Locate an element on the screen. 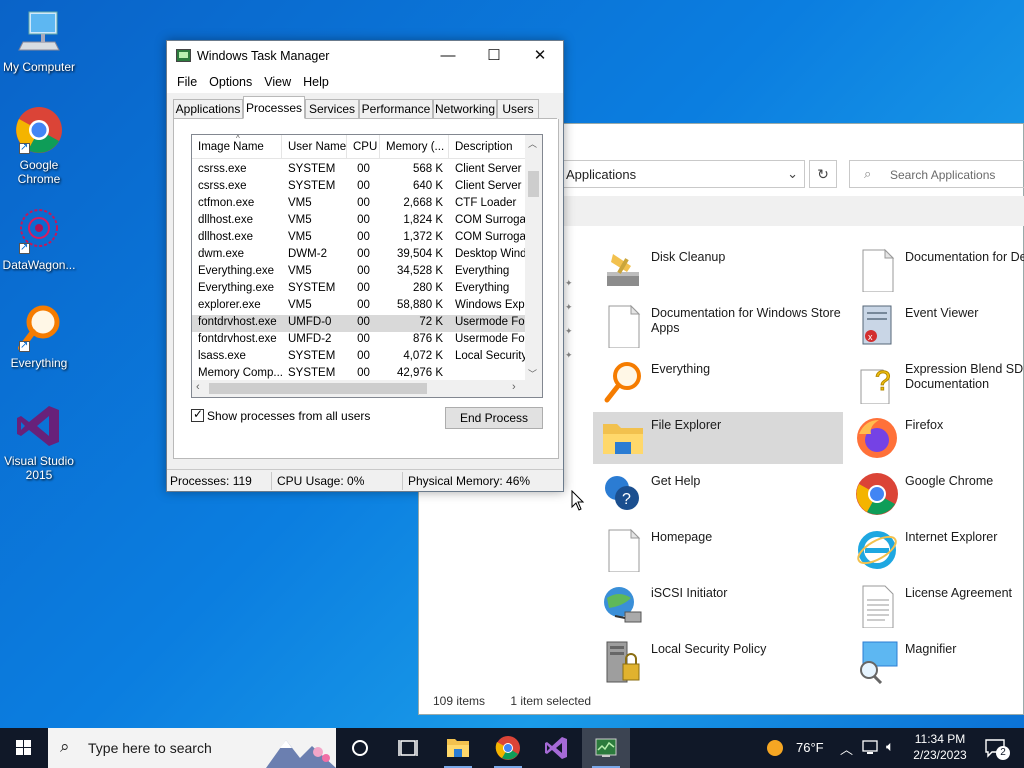  taskbar-task-manager is located at coordinates (606, 748).